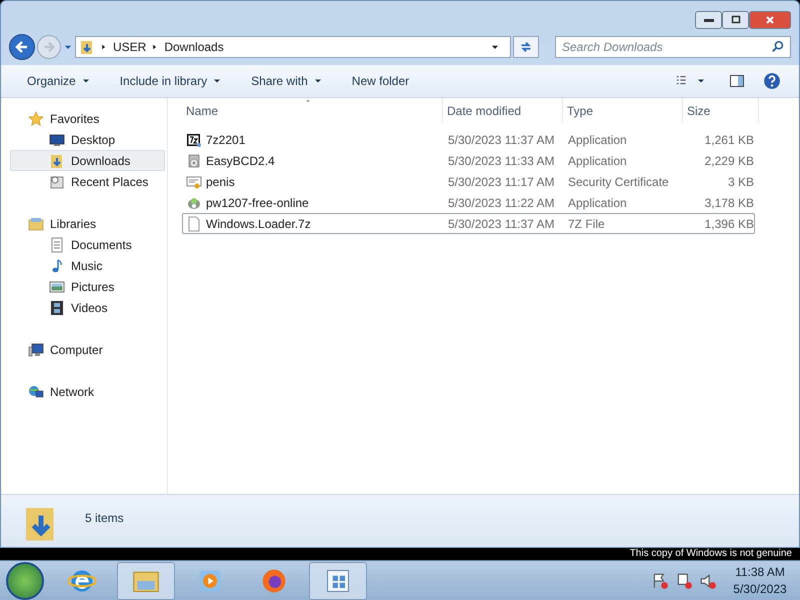  Describe the element at coordinates (618, 182) in the screenshot. I see `type-cell-text: Security Certificate` at that location.